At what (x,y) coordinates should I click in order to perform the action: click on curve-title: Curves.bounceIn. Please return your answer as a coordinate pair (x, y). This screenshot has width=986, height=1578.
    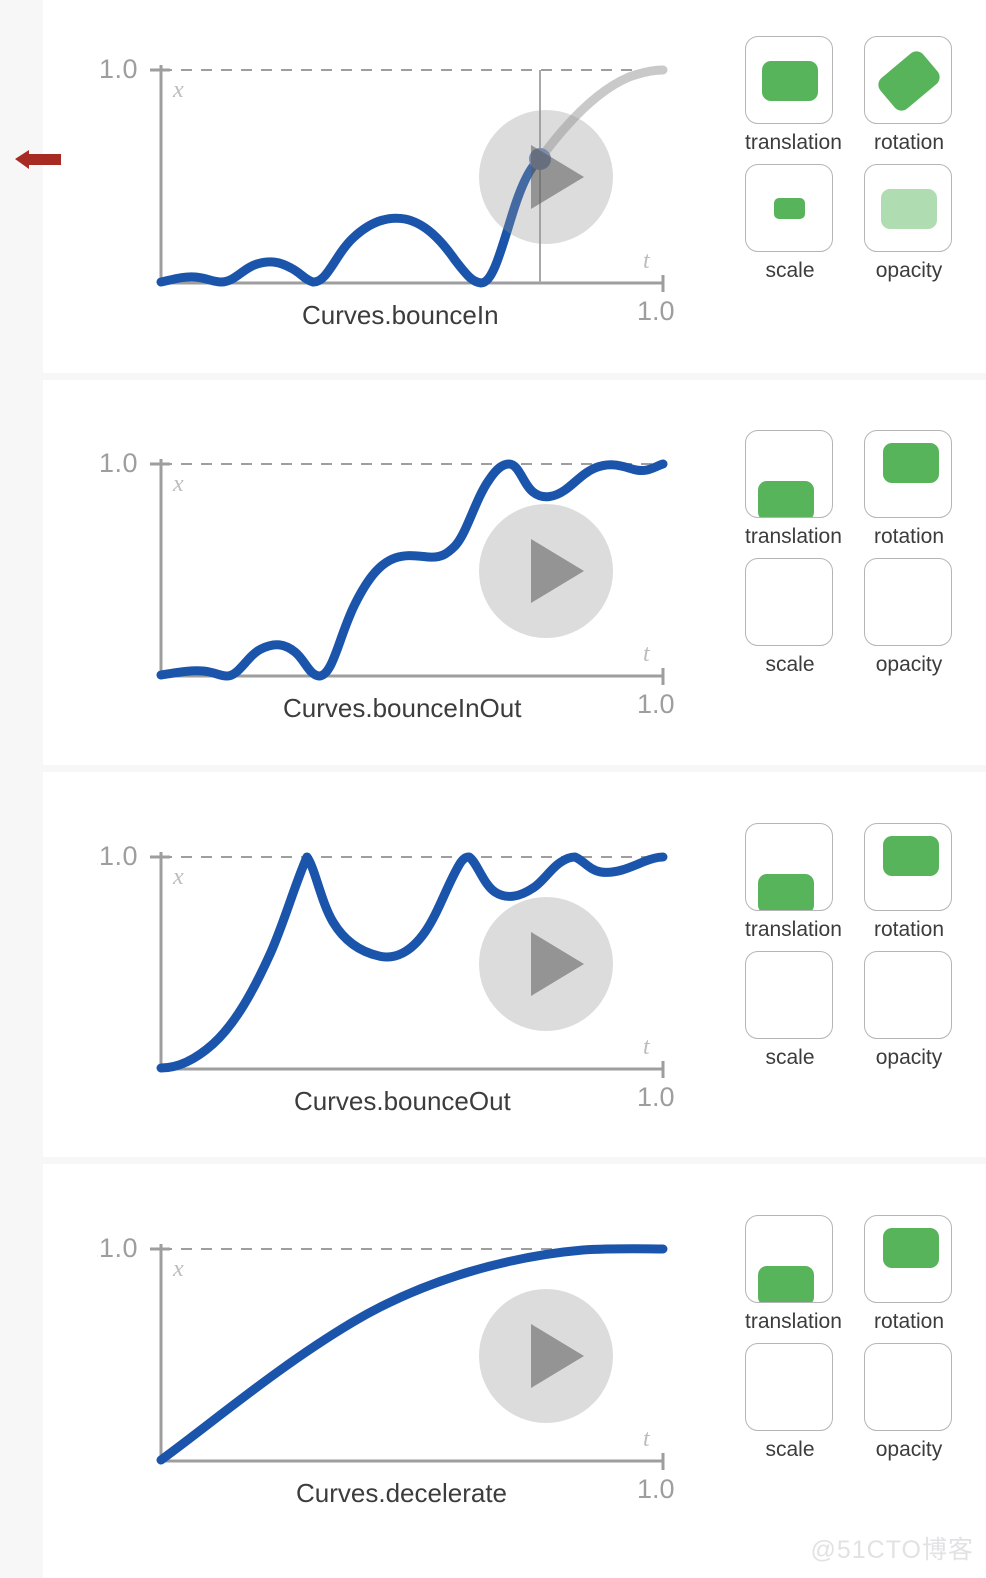
    Looking at the image, I should click on (400, 315).